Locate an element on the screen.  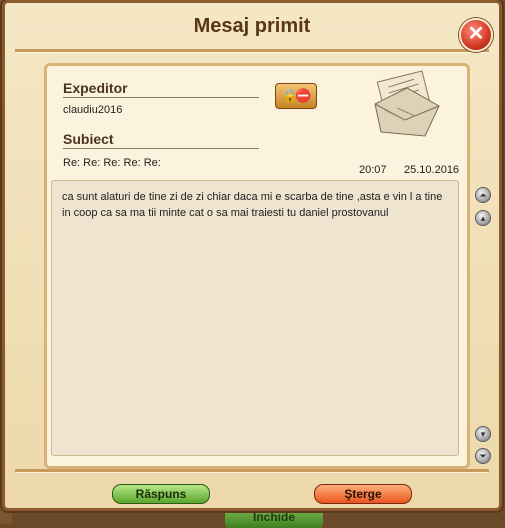
window-title: Mesaj primit is located at coordinates (252, 26).